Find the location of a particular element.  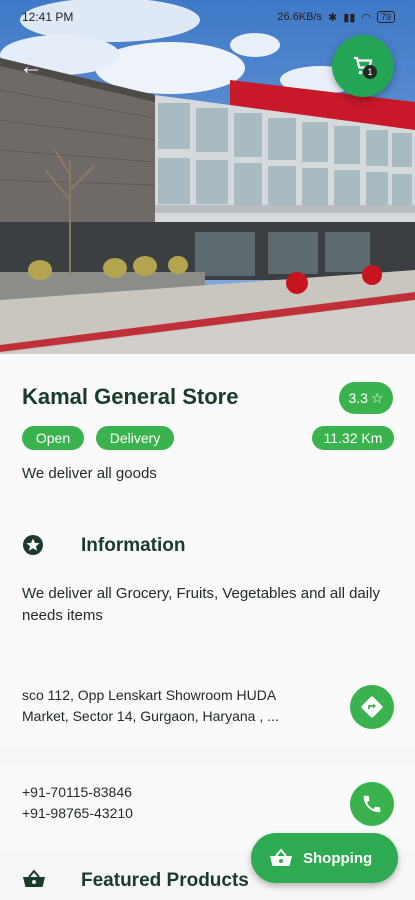

cart-button: 1 is located at coordinates (363, 66).